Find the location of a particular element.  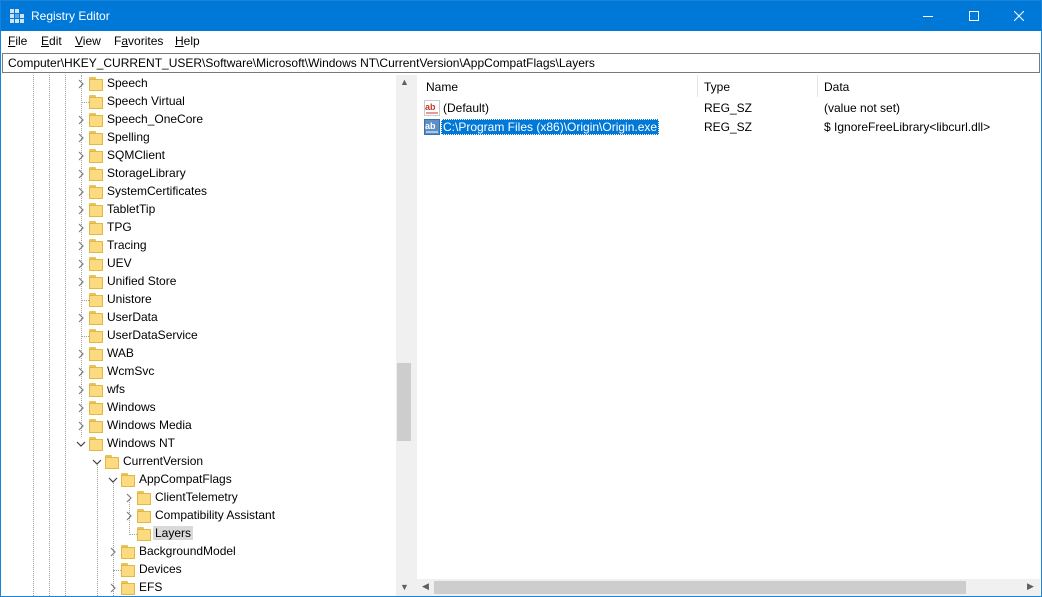

scroll-down-arrow-icon: ▼ is located at coordinates (404, 587).